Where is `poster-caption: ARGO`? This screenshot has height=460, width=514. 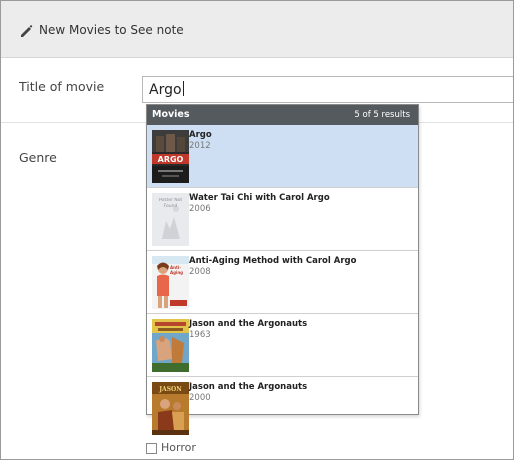
poster-caption: ARGO is located at coordinates (171, 159).